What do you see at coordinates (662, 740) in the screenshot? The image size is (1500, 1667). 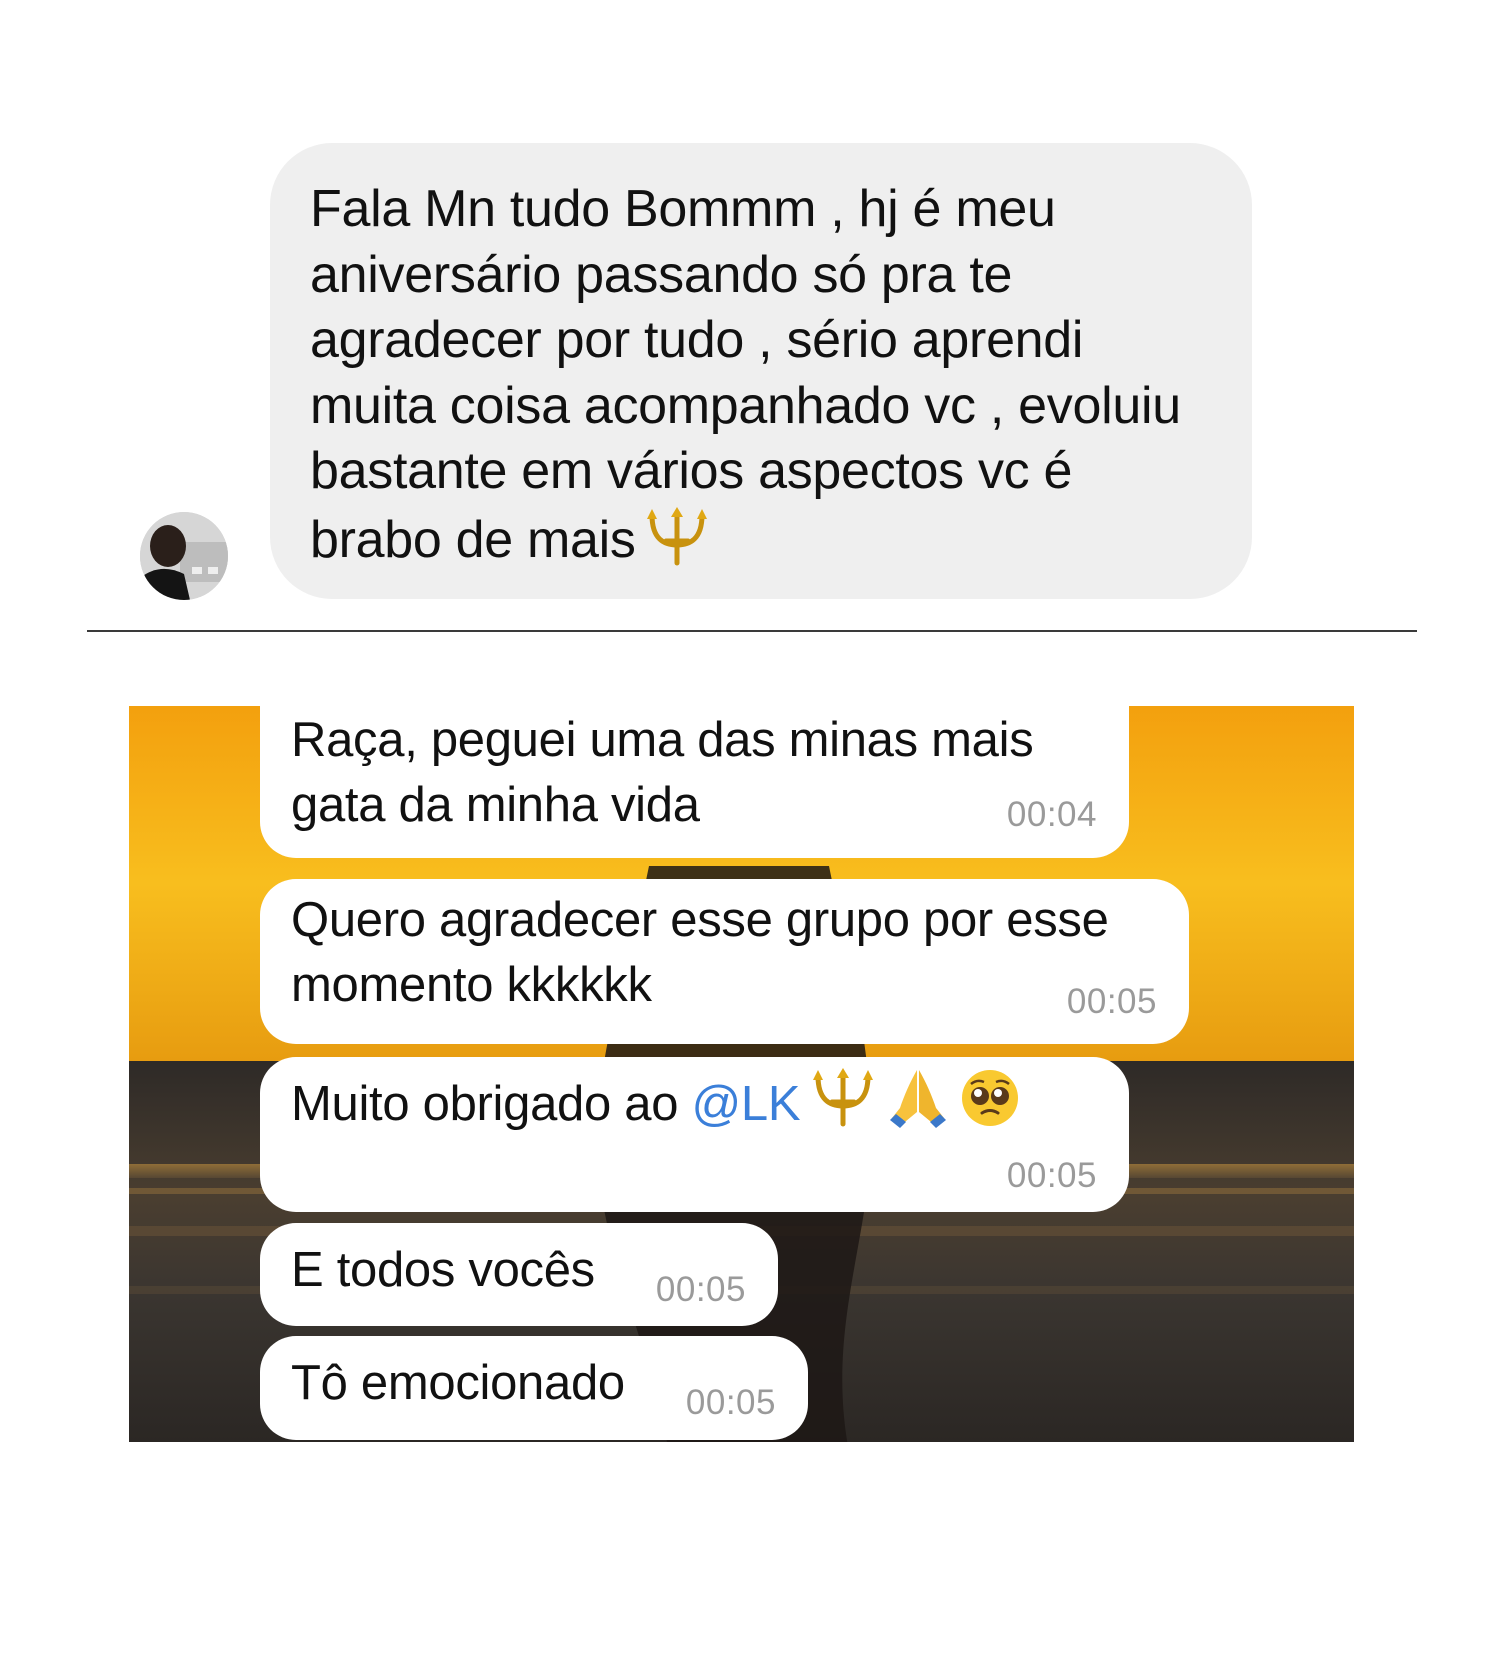 I see `chat-message-text: Raça, peguei uma das minas mais` at bounding box center [662, 740].